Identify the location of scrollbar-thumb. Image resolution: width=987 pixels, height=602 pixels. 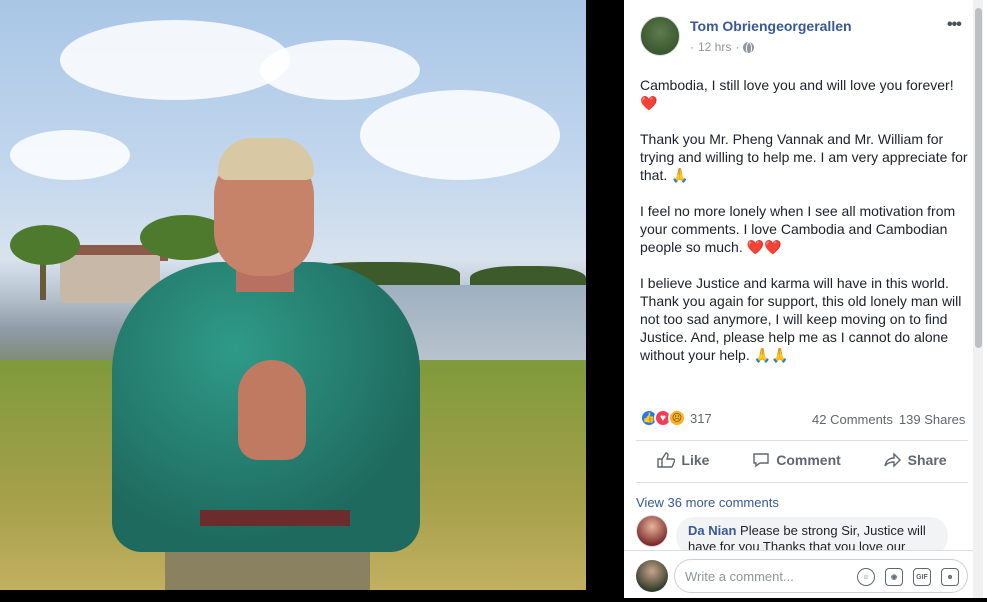
(978, 178).